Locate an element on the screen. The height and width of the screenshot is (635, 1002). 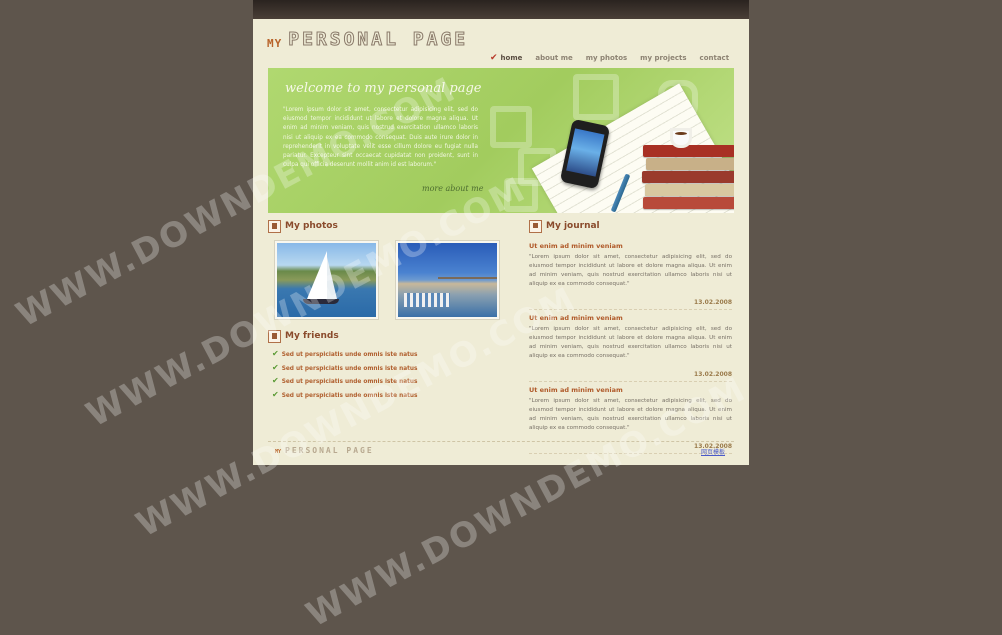
top-bar is located at coordinates (501, 9).